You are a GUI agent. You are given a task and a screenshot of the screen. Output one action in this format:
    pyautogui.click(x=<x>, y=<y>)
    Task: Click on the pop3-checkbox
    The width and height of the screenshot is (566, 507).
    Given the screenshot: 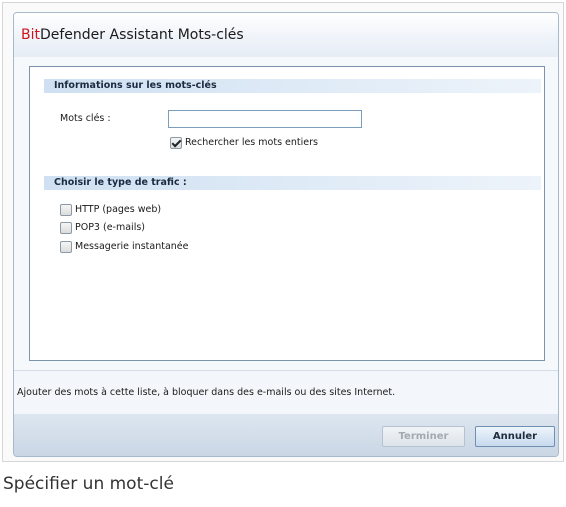 What is the action you would take?
    pyautogui.click(x=66, y=228)
    